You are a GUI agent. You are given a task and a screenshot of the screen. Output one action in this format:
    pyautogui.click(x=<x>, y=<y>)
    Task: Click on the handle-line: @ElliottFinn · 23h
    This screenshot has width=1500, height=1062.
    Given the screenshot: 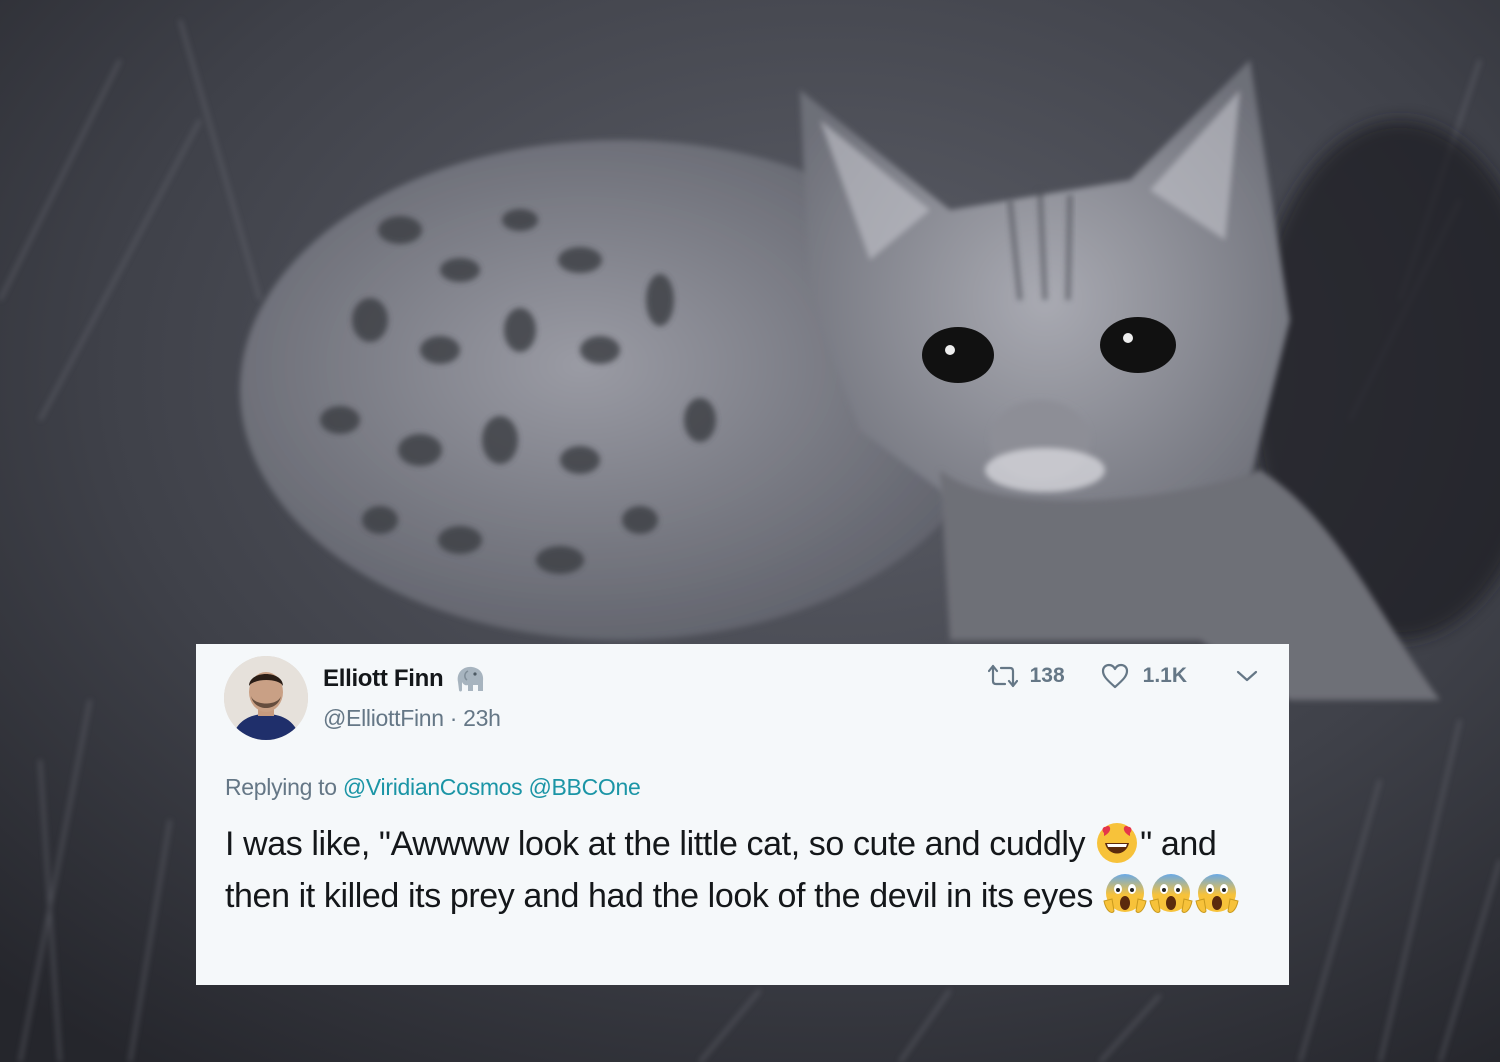 What is the action you would take?
    pyautogui.click(x=412, y=718)
    